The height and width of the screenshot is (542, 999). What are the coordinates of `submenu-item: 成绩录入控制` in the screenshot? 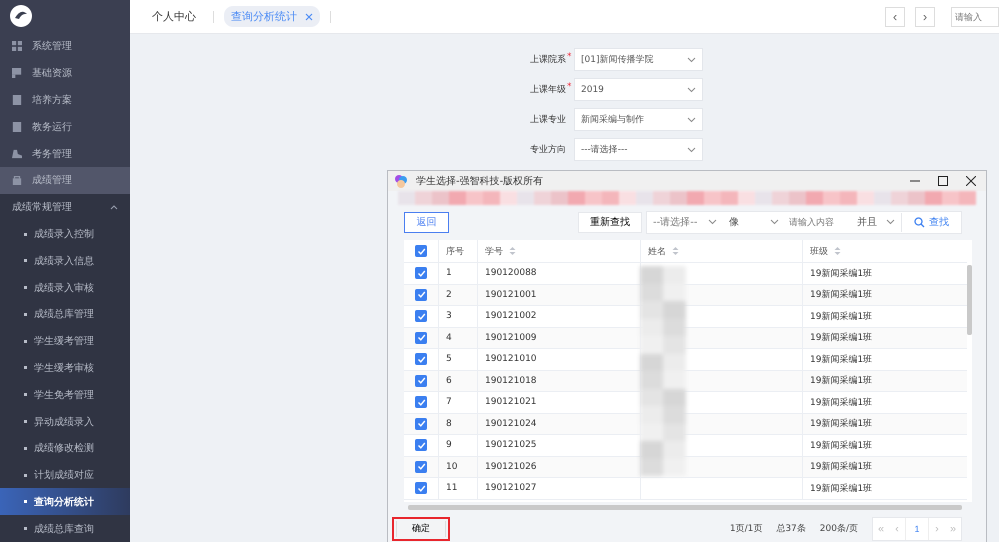 It's located at (65, 234).